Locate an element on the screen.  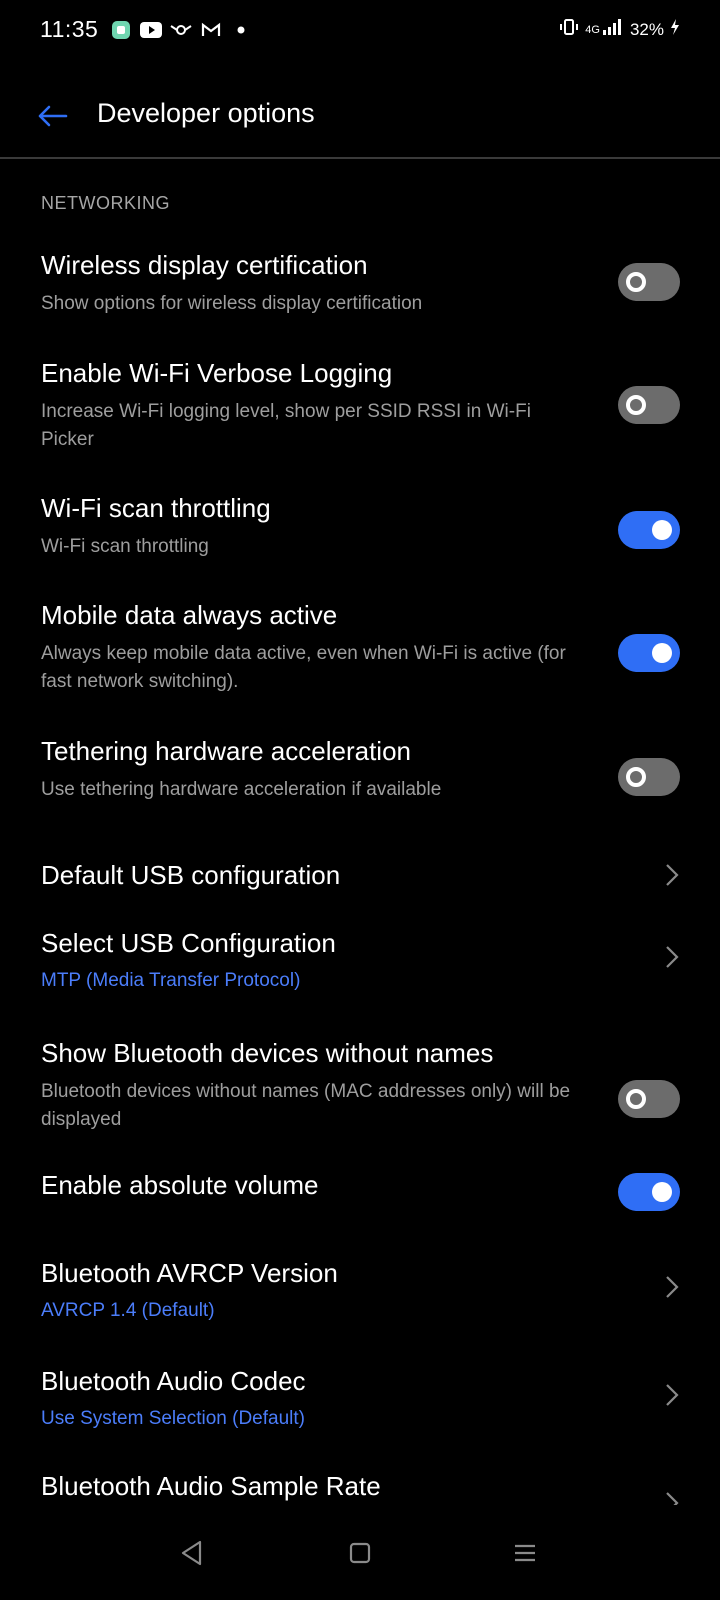
triangle-back-icon is located at coordinates (191, 1553).